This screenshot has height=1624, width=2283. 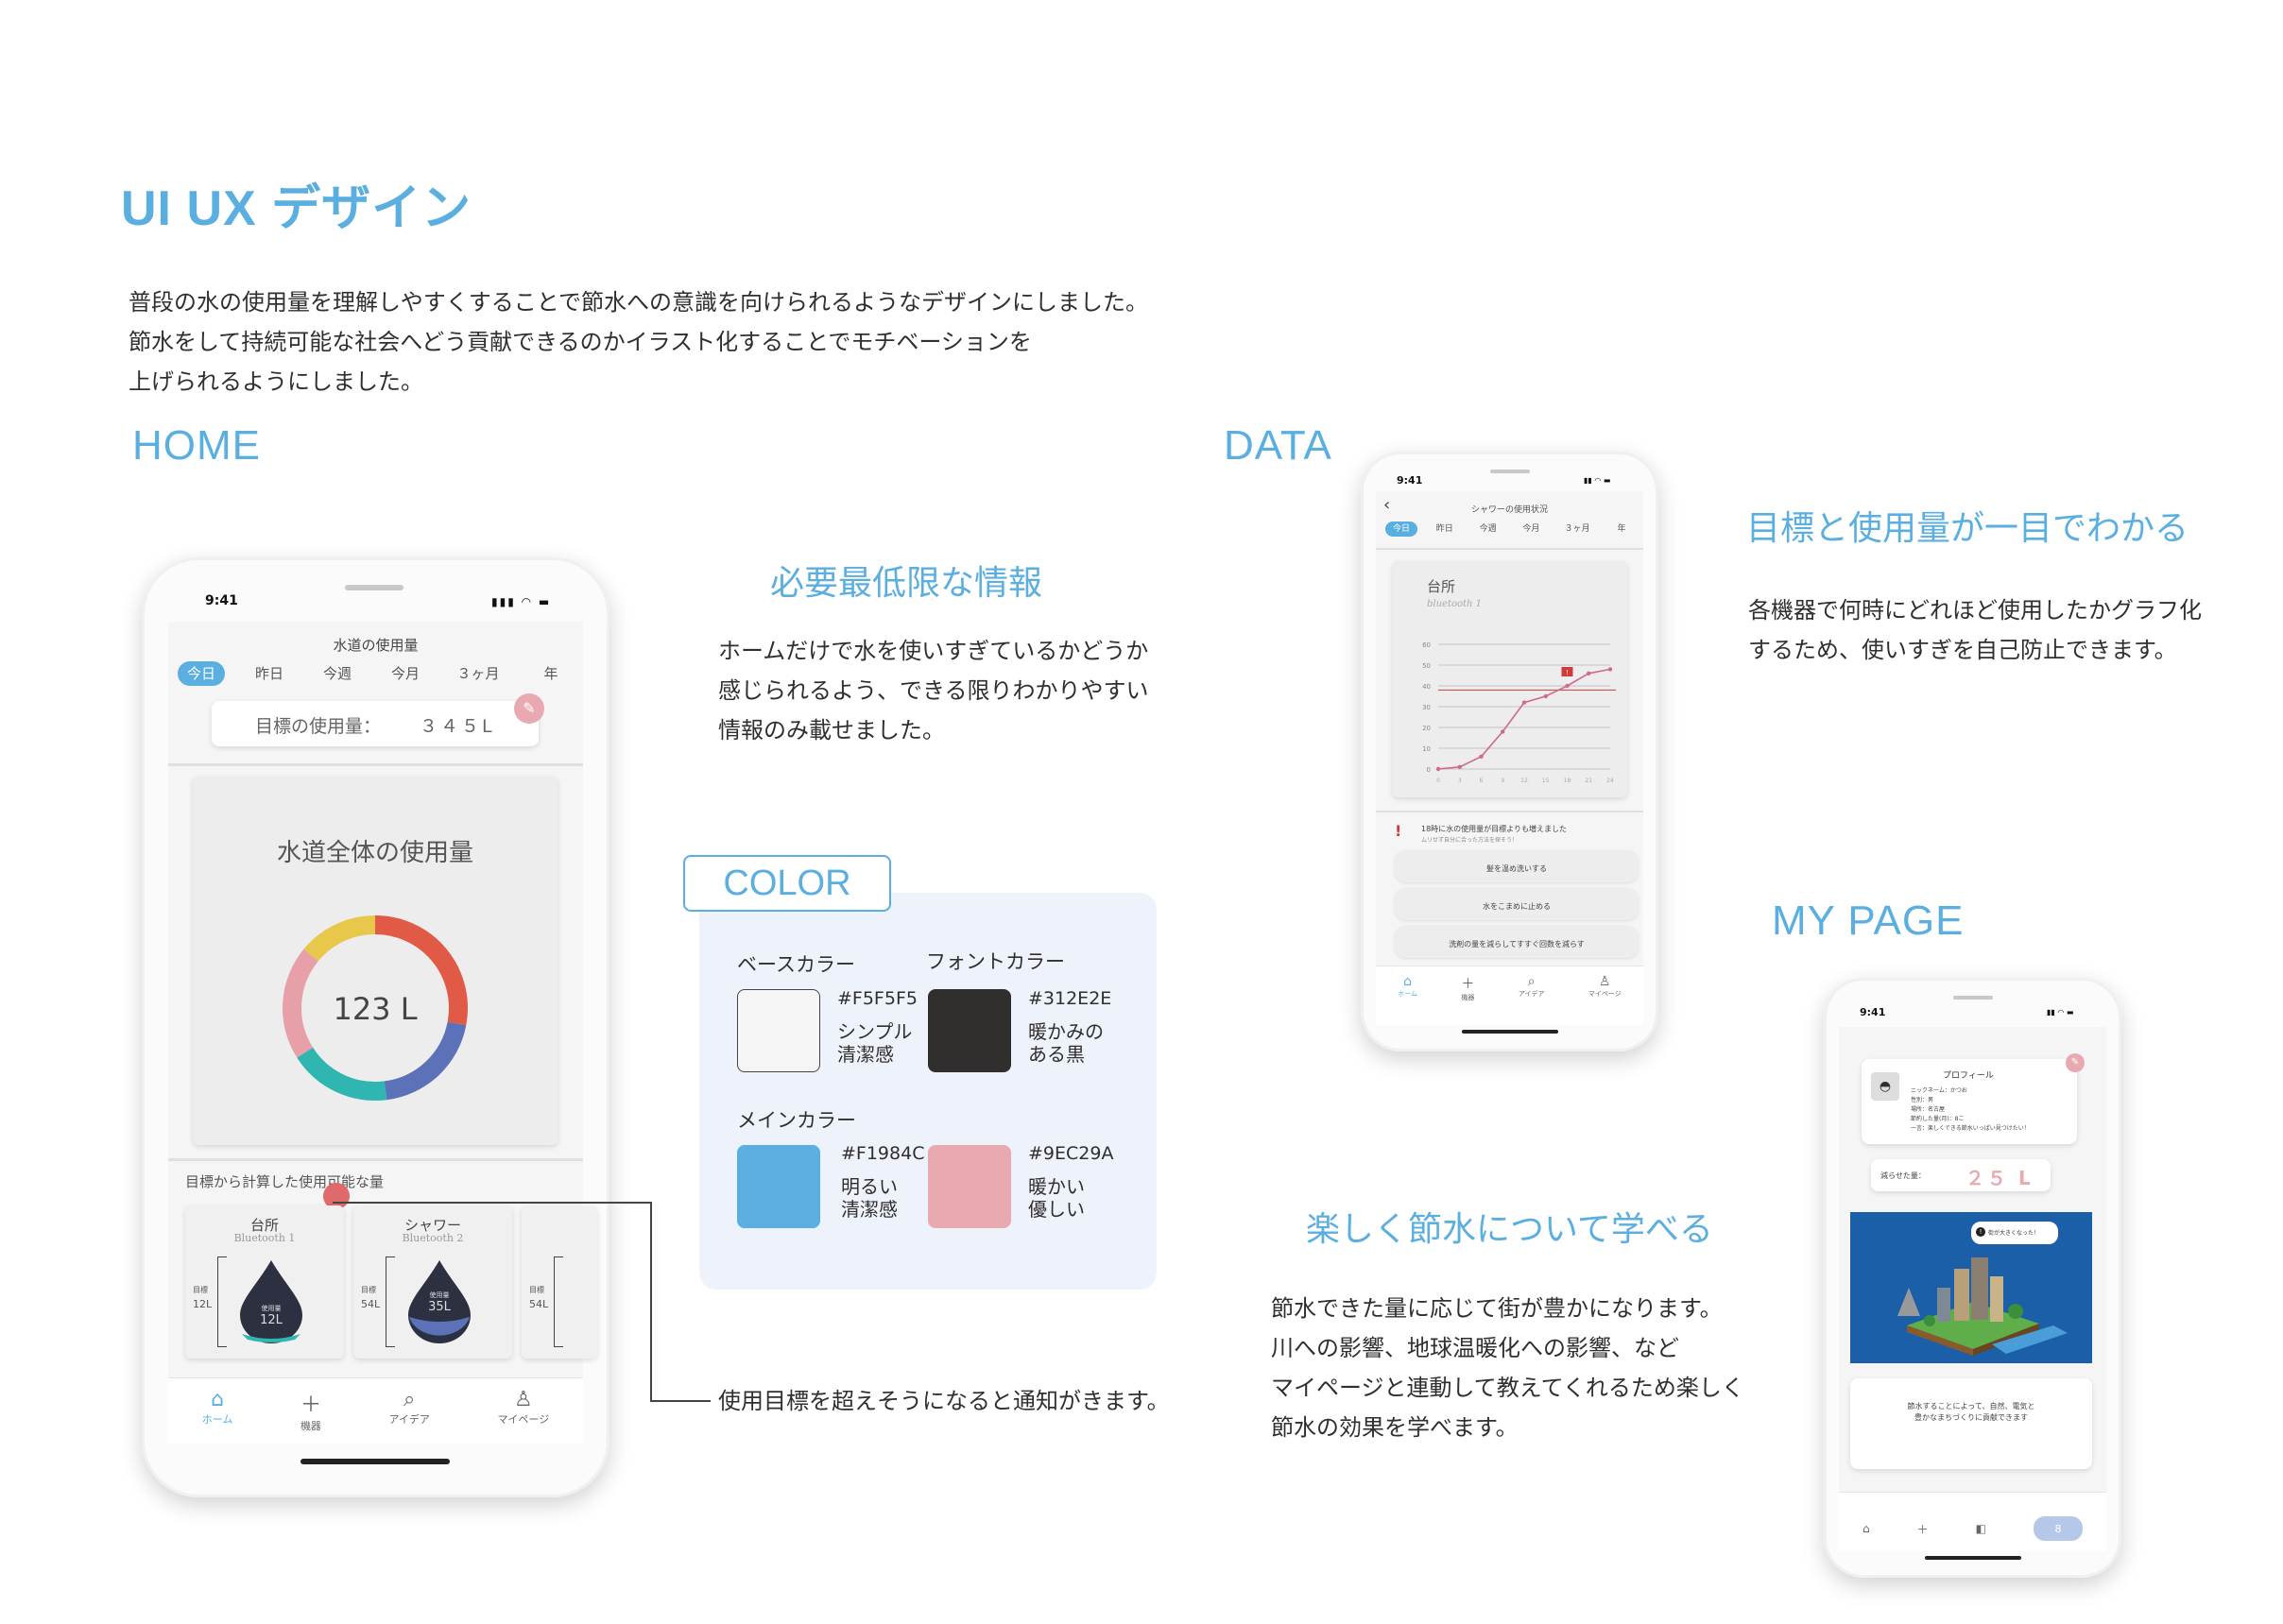 I want to click on section-mypage: MY PAGE, so click(x=1868, y=920).